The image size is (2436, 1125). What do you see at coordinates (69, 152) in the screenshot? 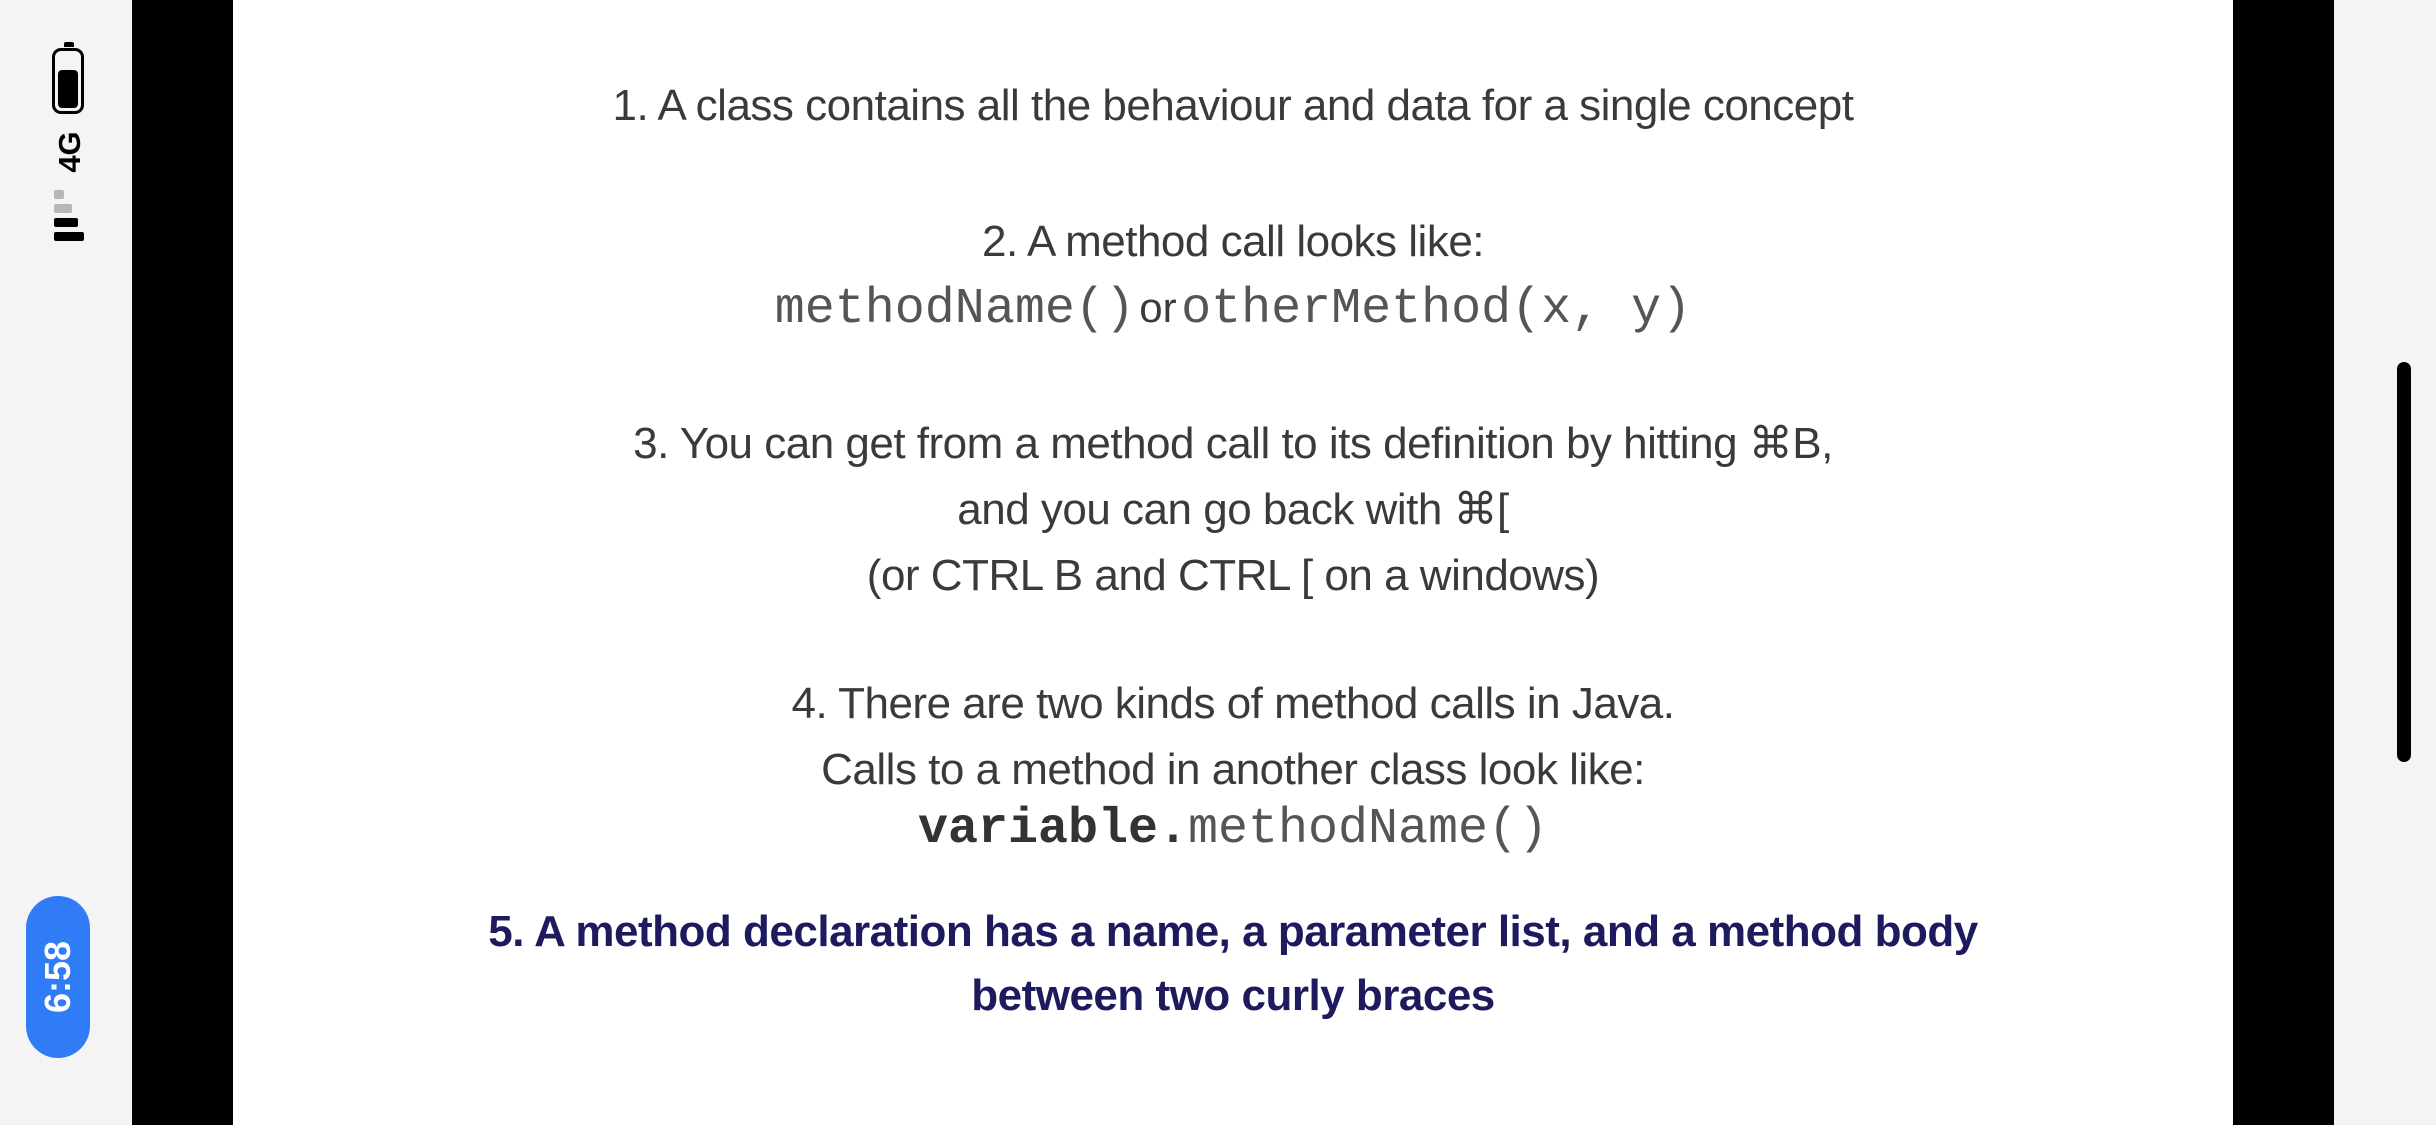
I see `network-type: 4G` at bounding box center [69, 152].